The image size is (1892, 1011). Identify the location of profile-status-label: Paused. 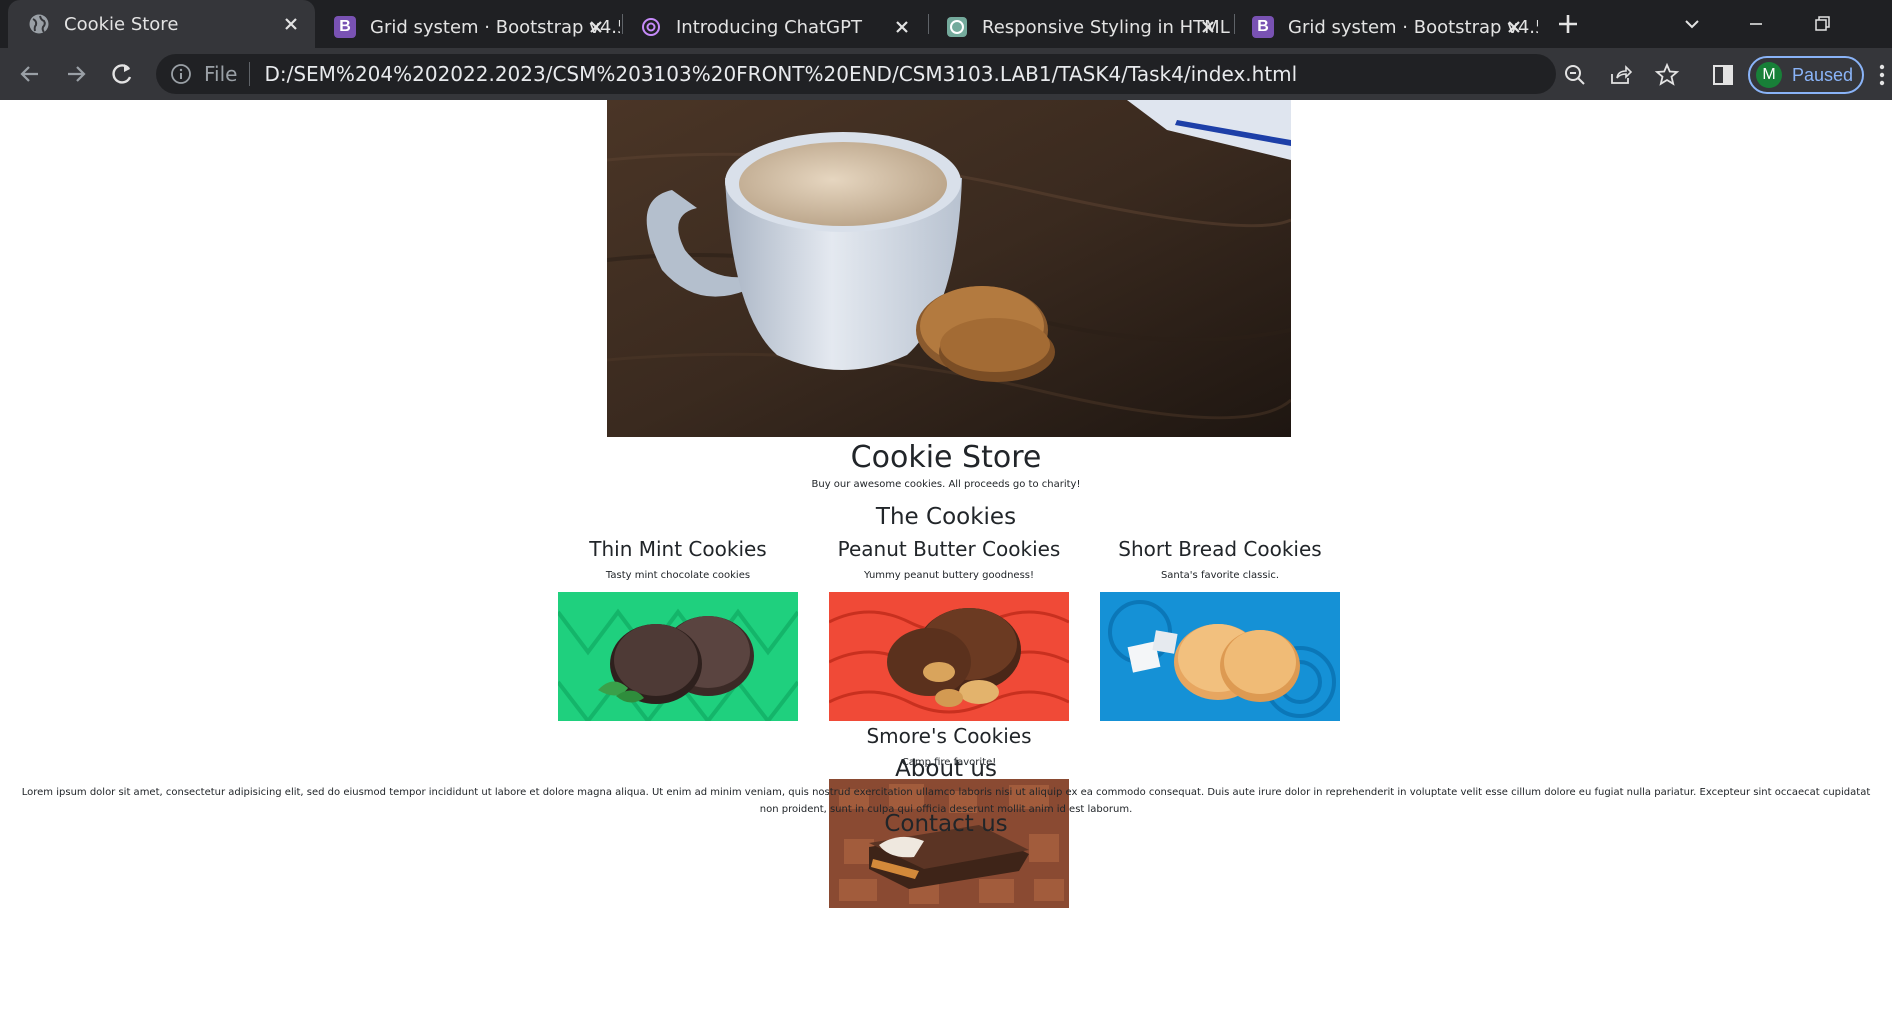
(1823, 74).